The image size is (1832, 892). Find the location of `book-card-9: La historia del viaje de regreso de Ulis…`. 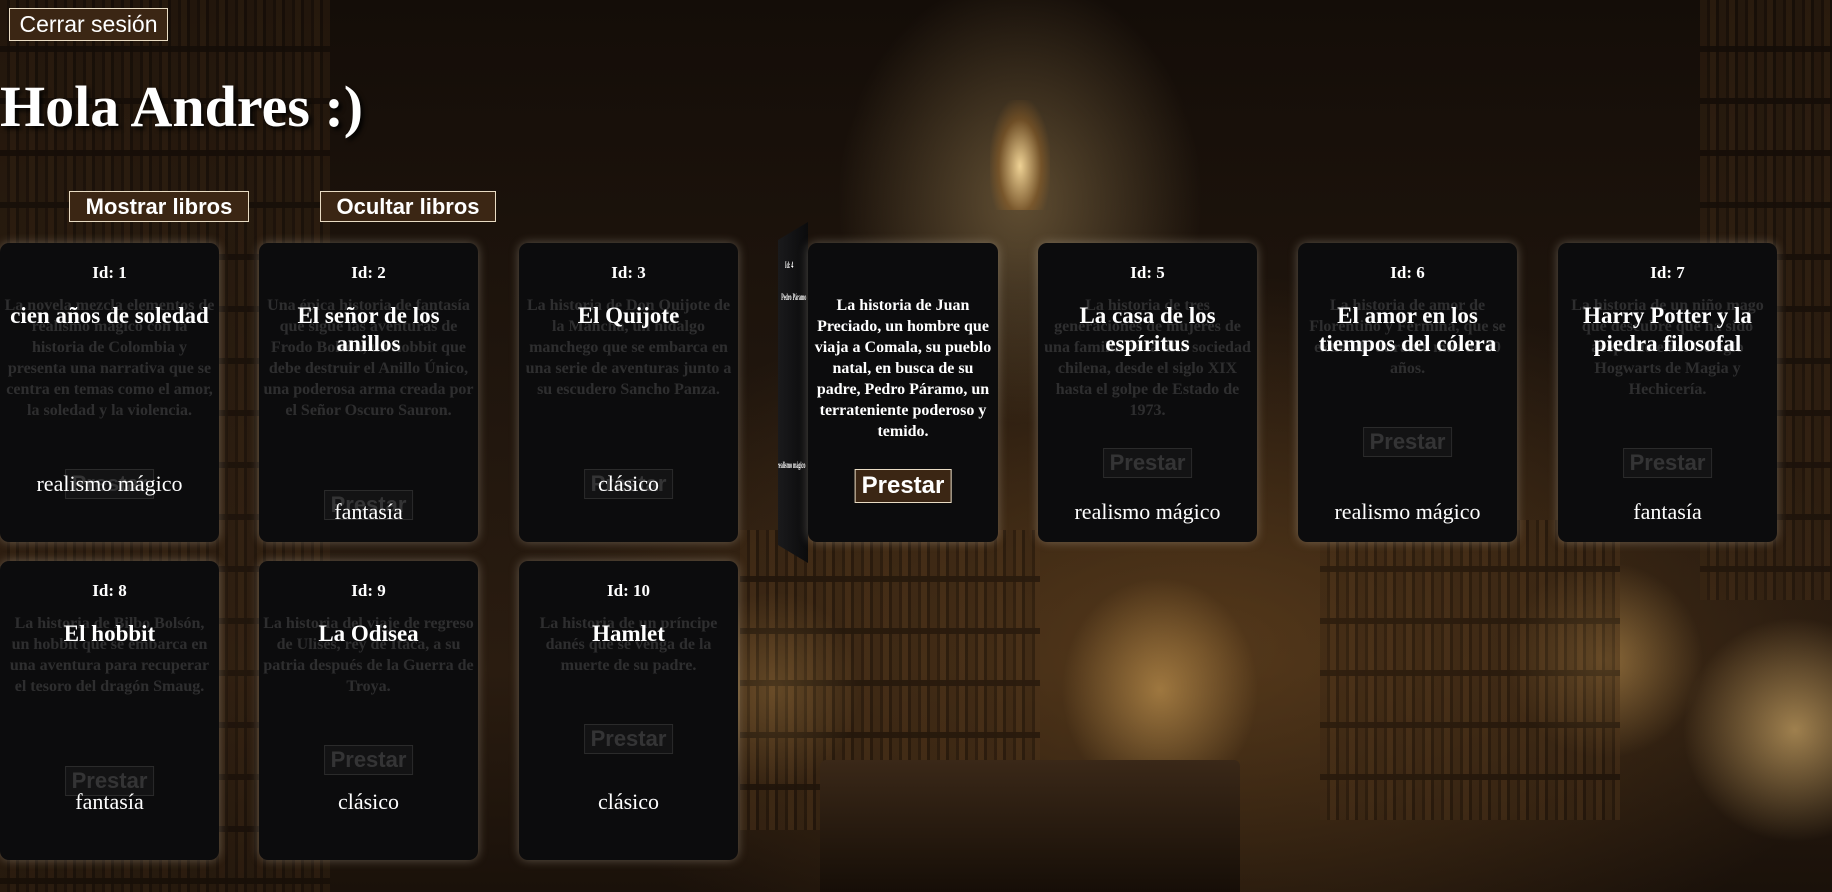

book-card-9: La historia del viaje de regreso de Ulis… is located at coordinates (368, 710).